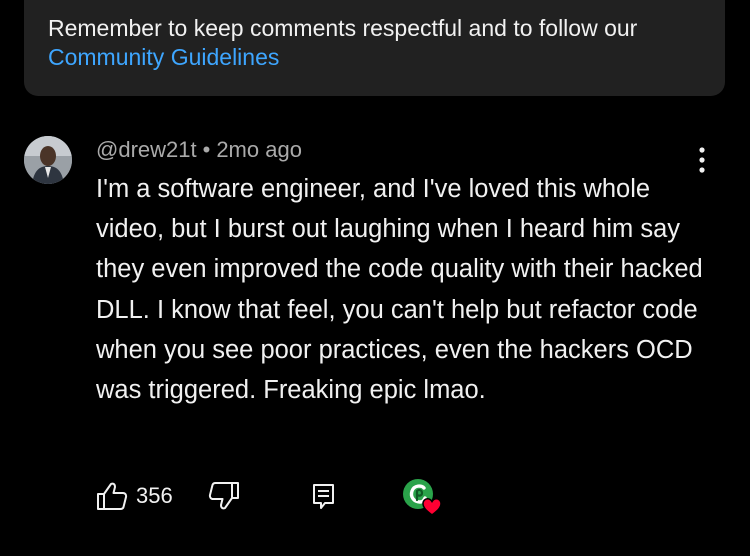 The width and height of the screenshot is (750, 556). I want to click on avatar, so click(48, 160).